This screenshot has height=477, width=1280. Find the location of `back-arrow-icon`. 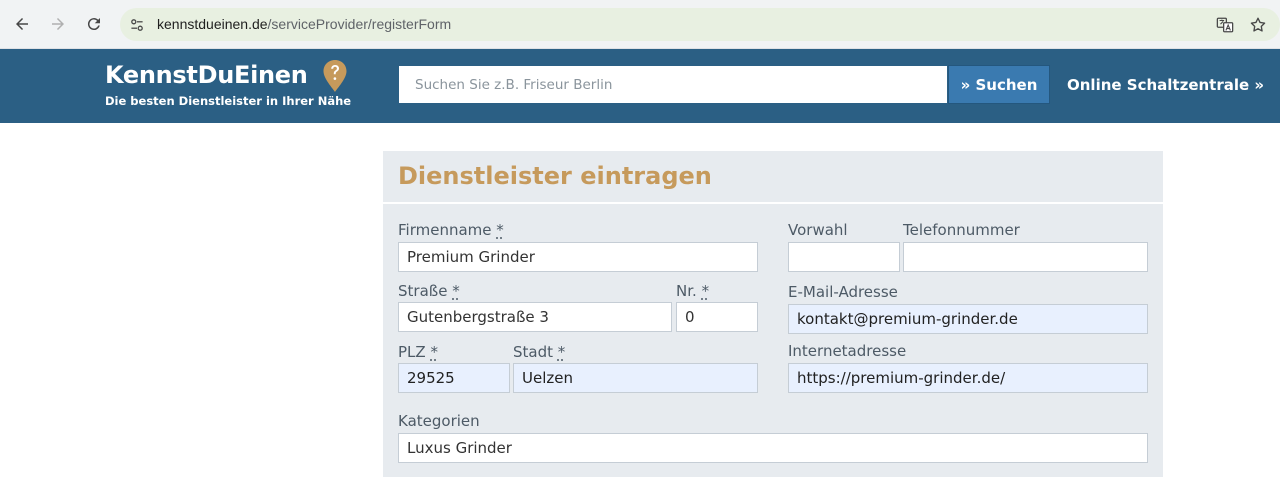

back-arrow-icon is located at coordinates (22, 24).